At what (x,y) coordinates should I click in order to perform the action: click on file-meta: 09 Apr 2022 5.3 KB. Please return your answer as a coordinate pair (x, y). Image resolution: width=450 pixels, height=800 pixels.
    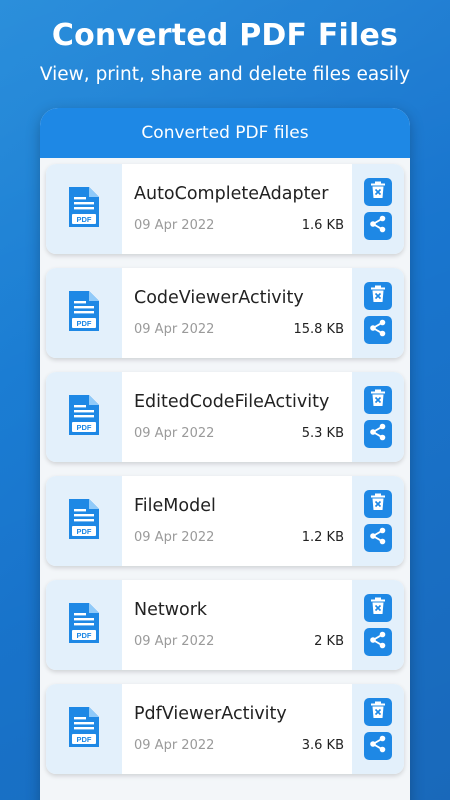
    Looking at the image, I should click on (239, 433).